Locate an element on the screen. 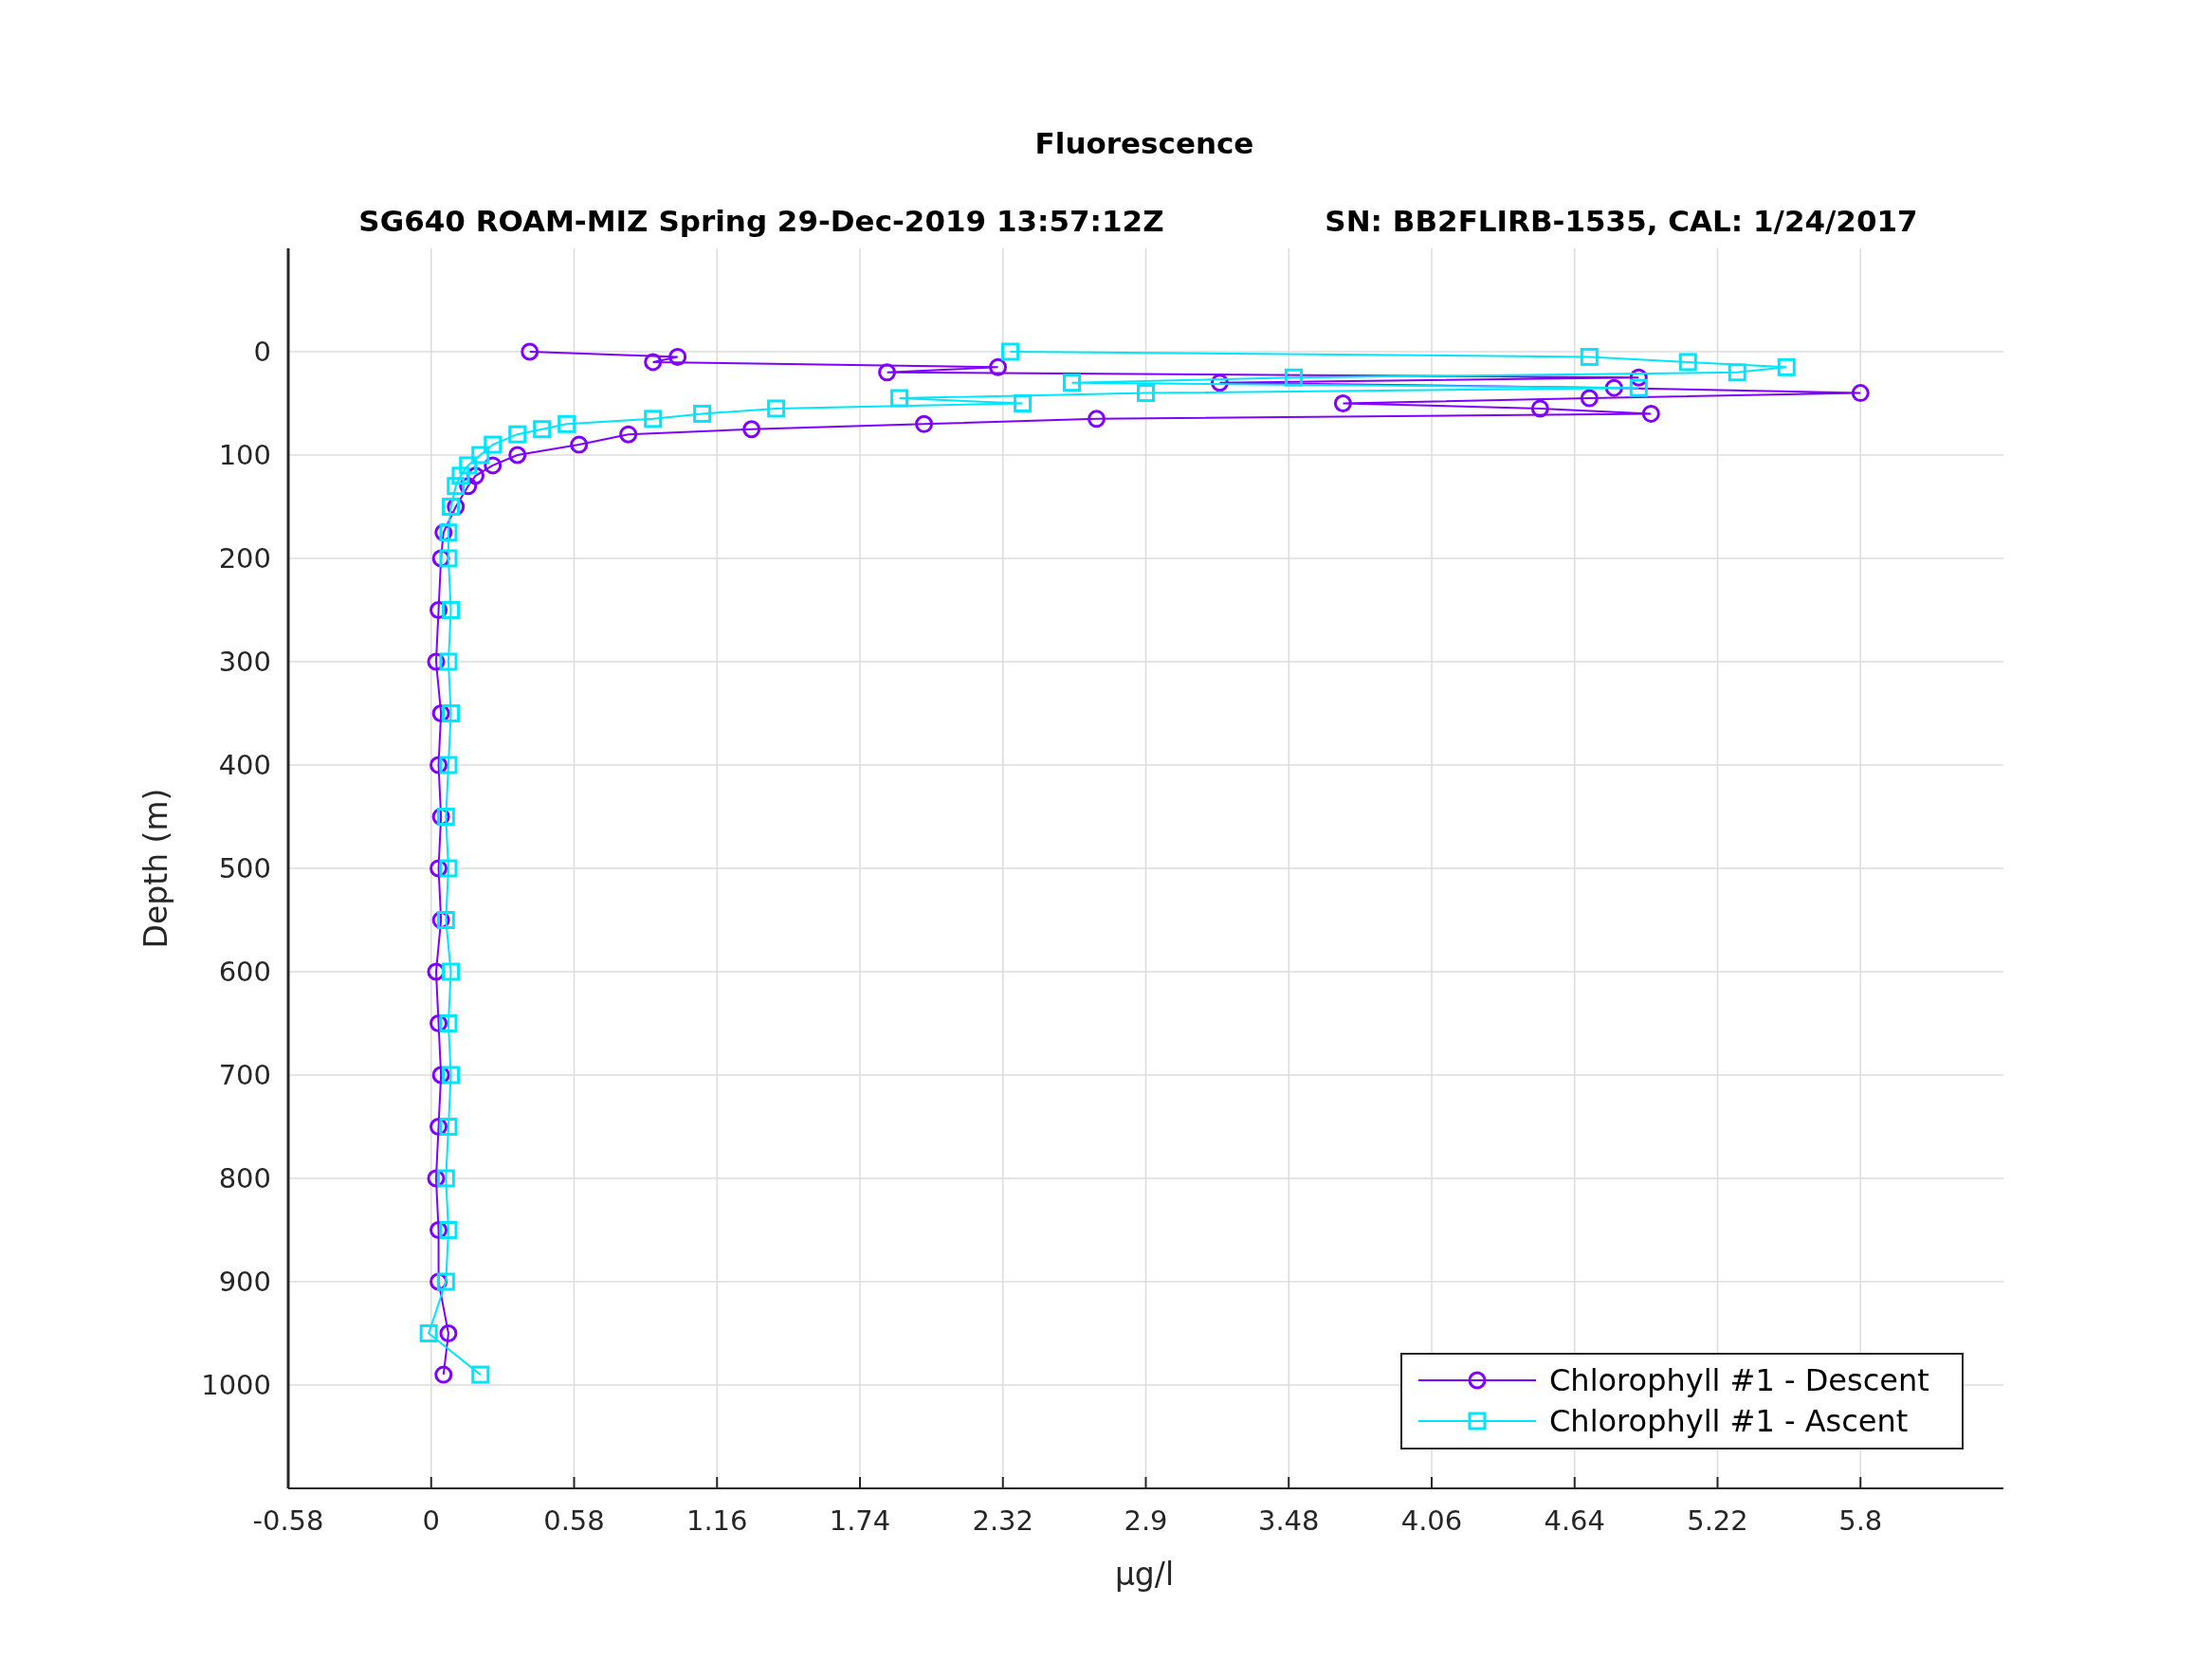  y-tick-label: 200 is located at coordinates (244, 558).